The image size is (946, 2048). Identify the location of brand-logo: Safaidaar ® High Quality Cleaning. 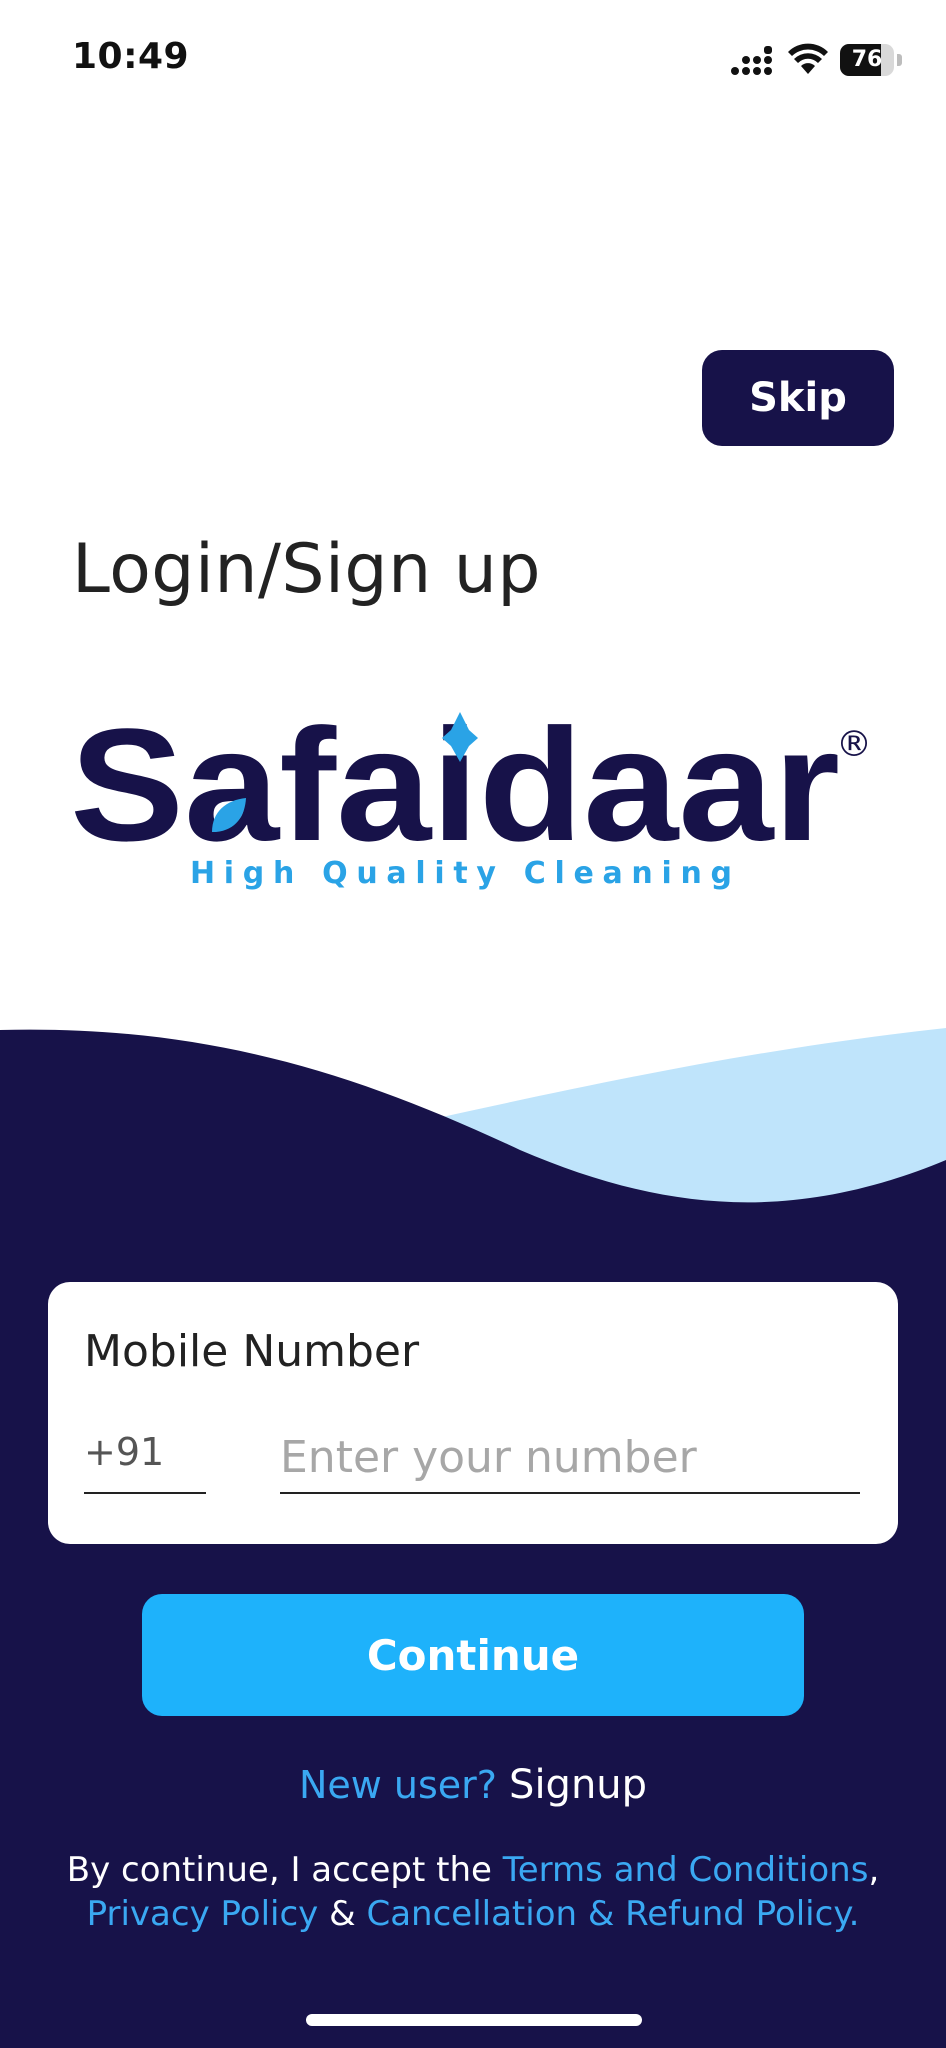
(471, 795).